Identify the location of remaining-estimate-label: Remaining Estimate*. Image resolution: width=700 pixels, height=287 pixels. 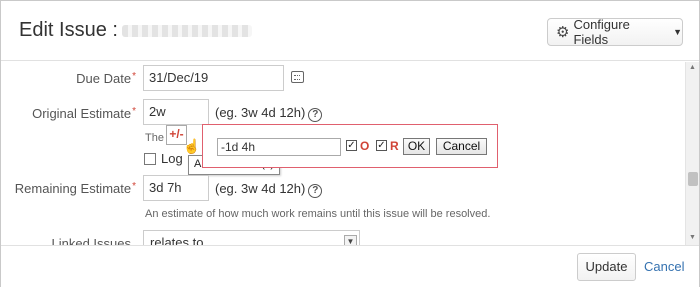
(71, 188).